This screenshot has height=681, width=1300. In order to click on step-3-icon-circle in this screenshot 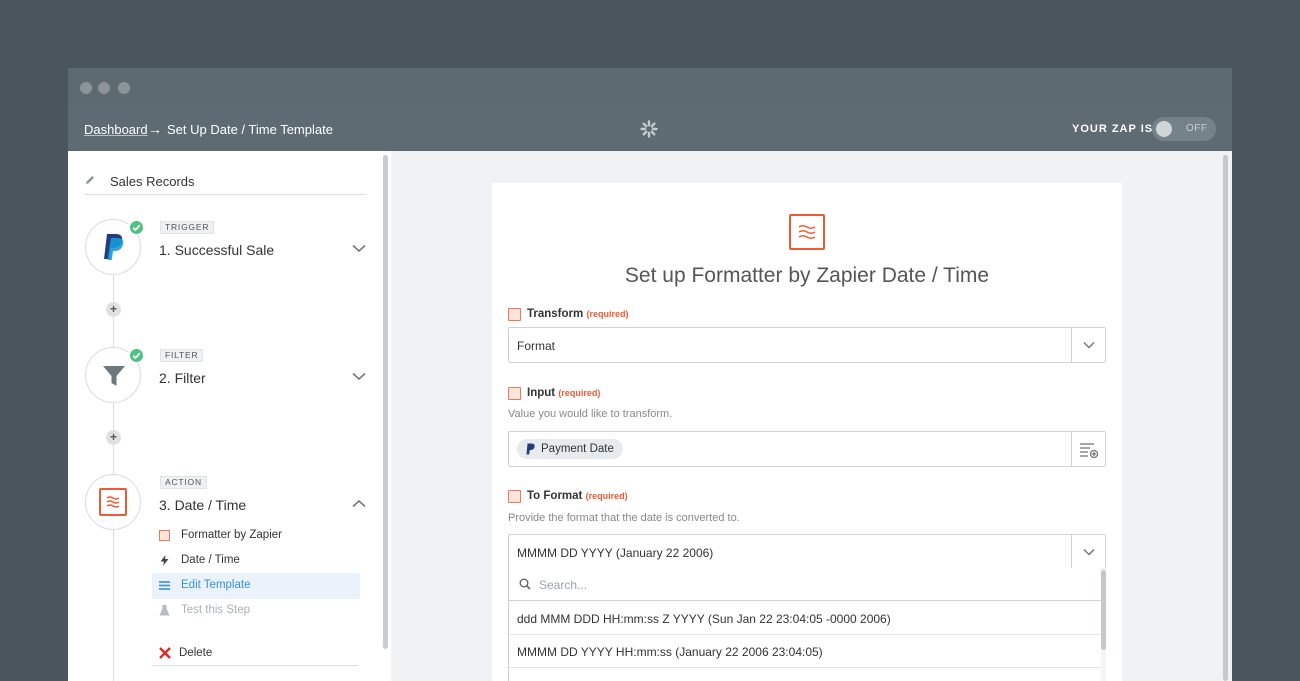, I will do `click(113, 502)`.